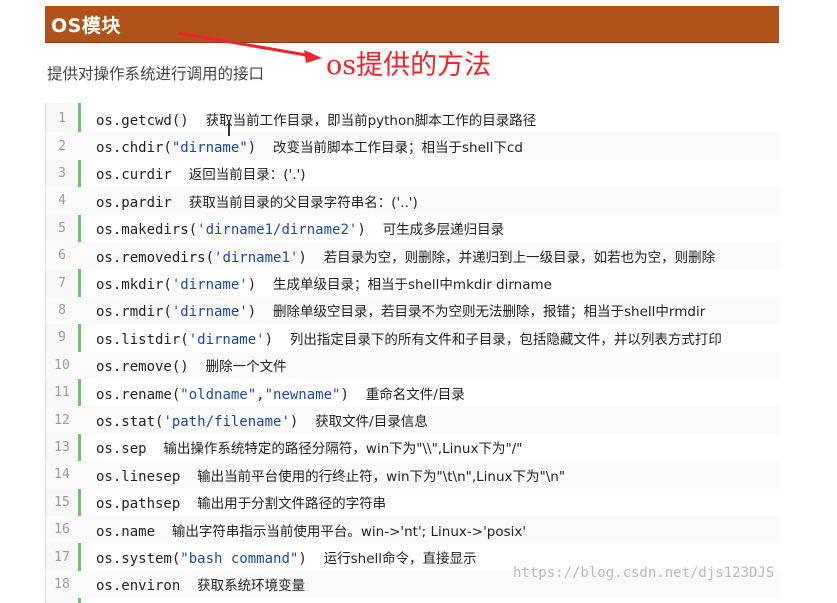  Describe the element at coordinates (138, 476) in the screenshot. I see `code-text: os.linesep` at that location.